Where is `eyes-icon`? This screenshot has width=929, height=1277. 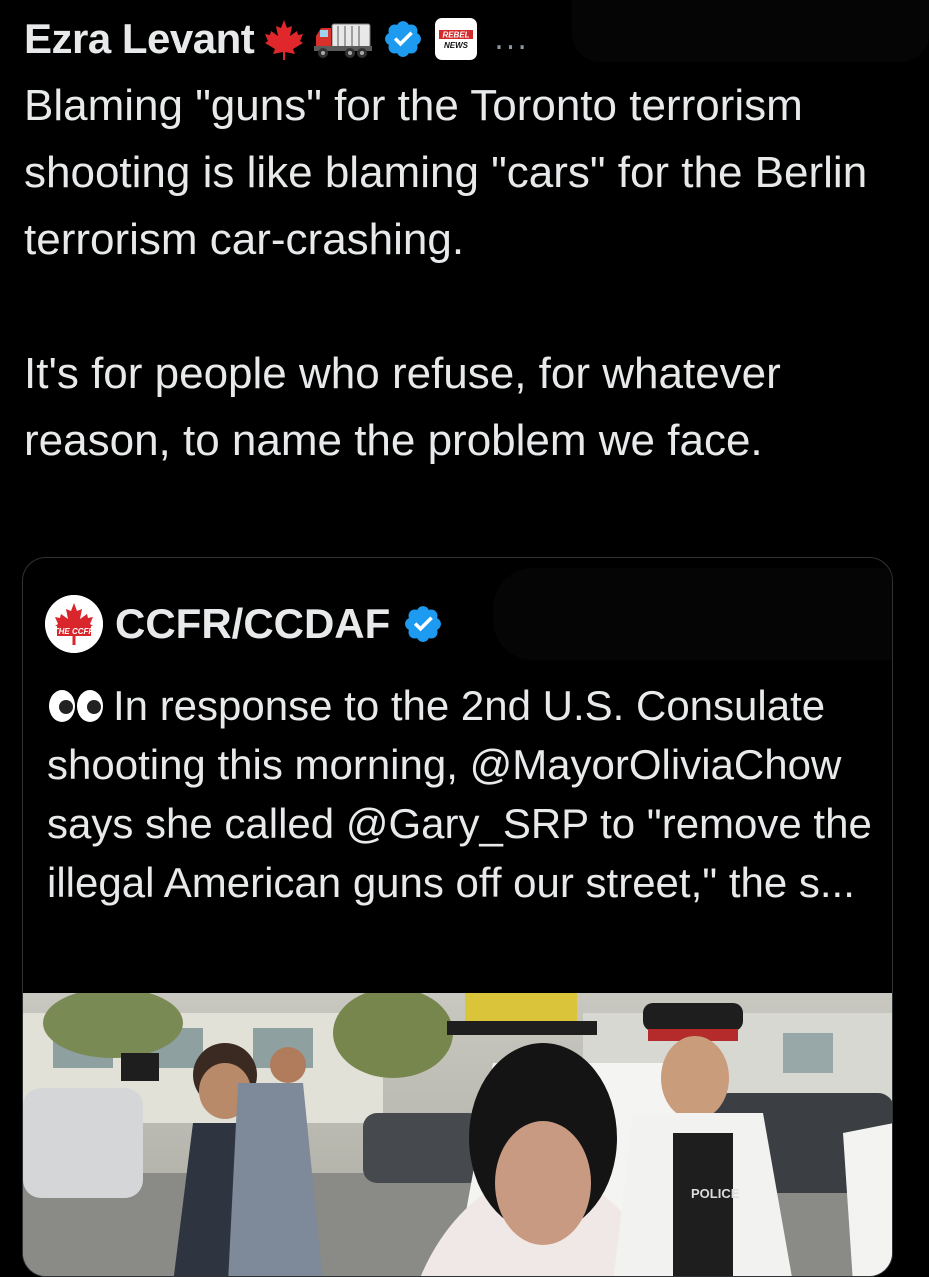
eyes-icon is located at coordinates (76, 706).